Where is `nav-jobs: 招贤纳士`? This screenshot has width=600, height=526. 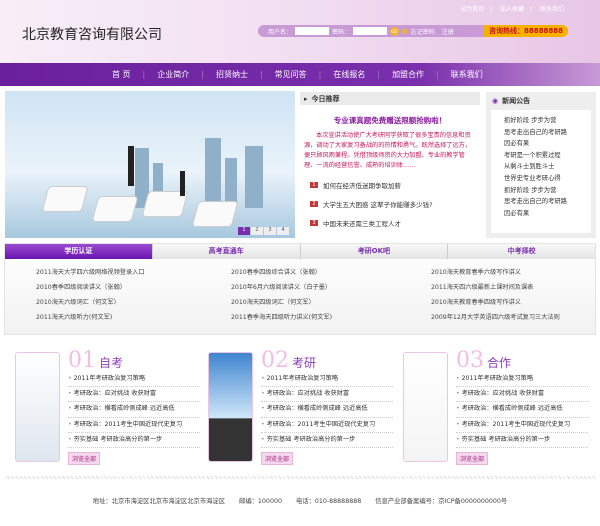
nav-jobs: 招贤纳士 is located at coordinates (232, 74).